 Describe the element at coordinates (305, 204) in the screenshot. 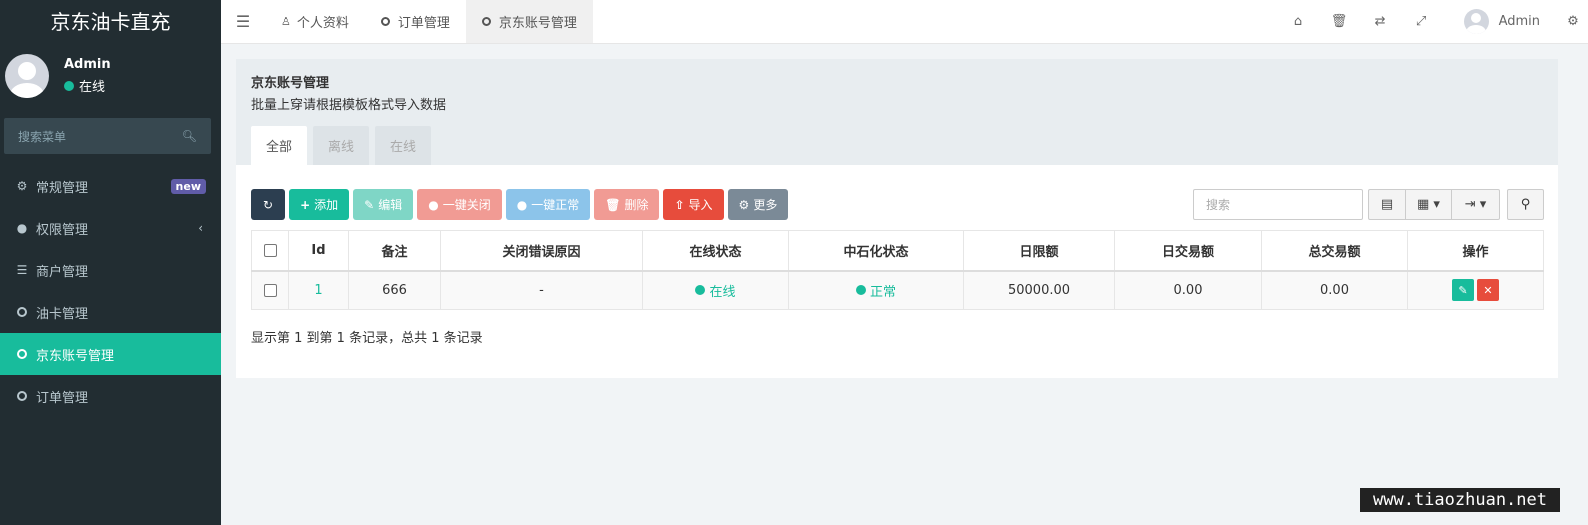

I see `plus-icon: +` at that location.